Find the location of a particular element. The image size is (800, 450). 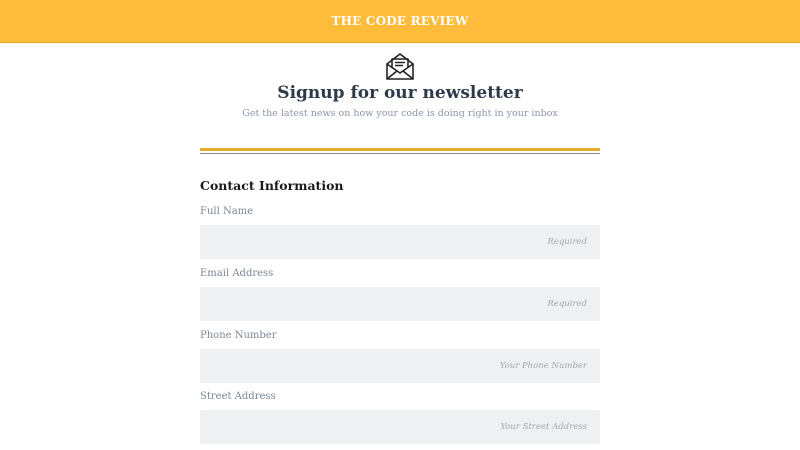

section-title: Contact Information is located at coordinates (272, 185).